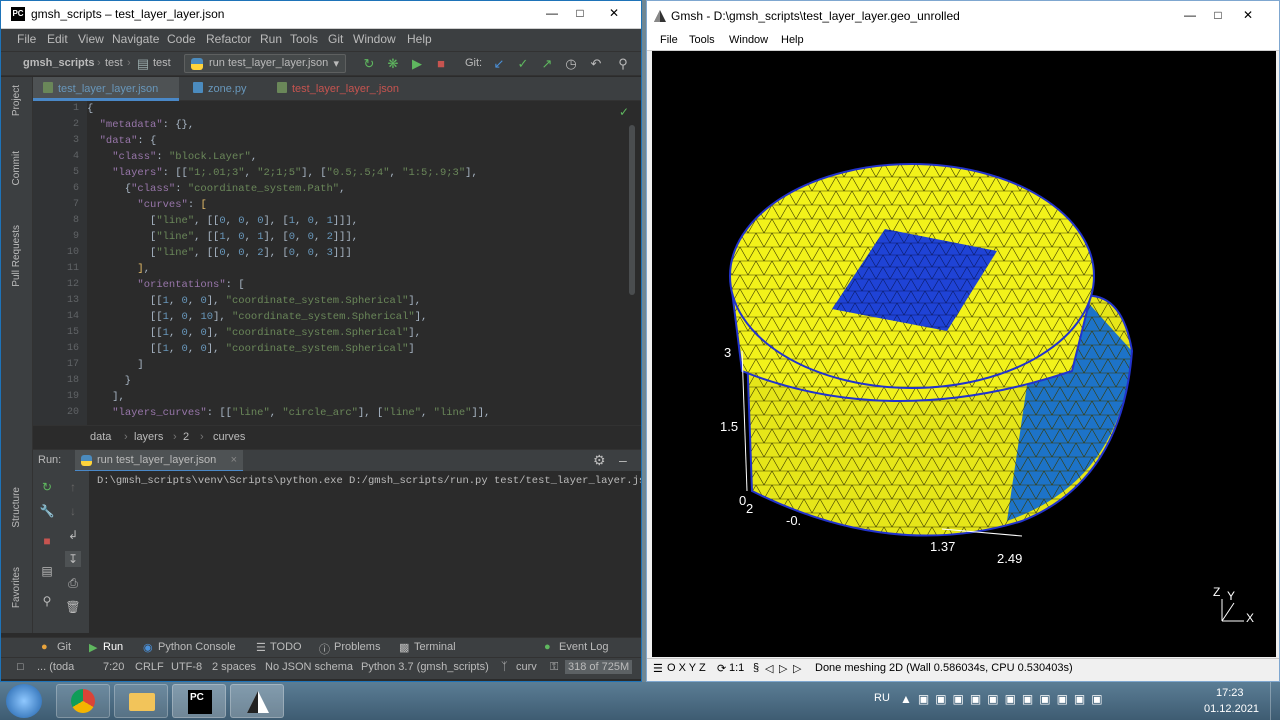 The height and width of the screenshot is (720, 1280). I want to click on tool-run: Run, so click(113, 647).